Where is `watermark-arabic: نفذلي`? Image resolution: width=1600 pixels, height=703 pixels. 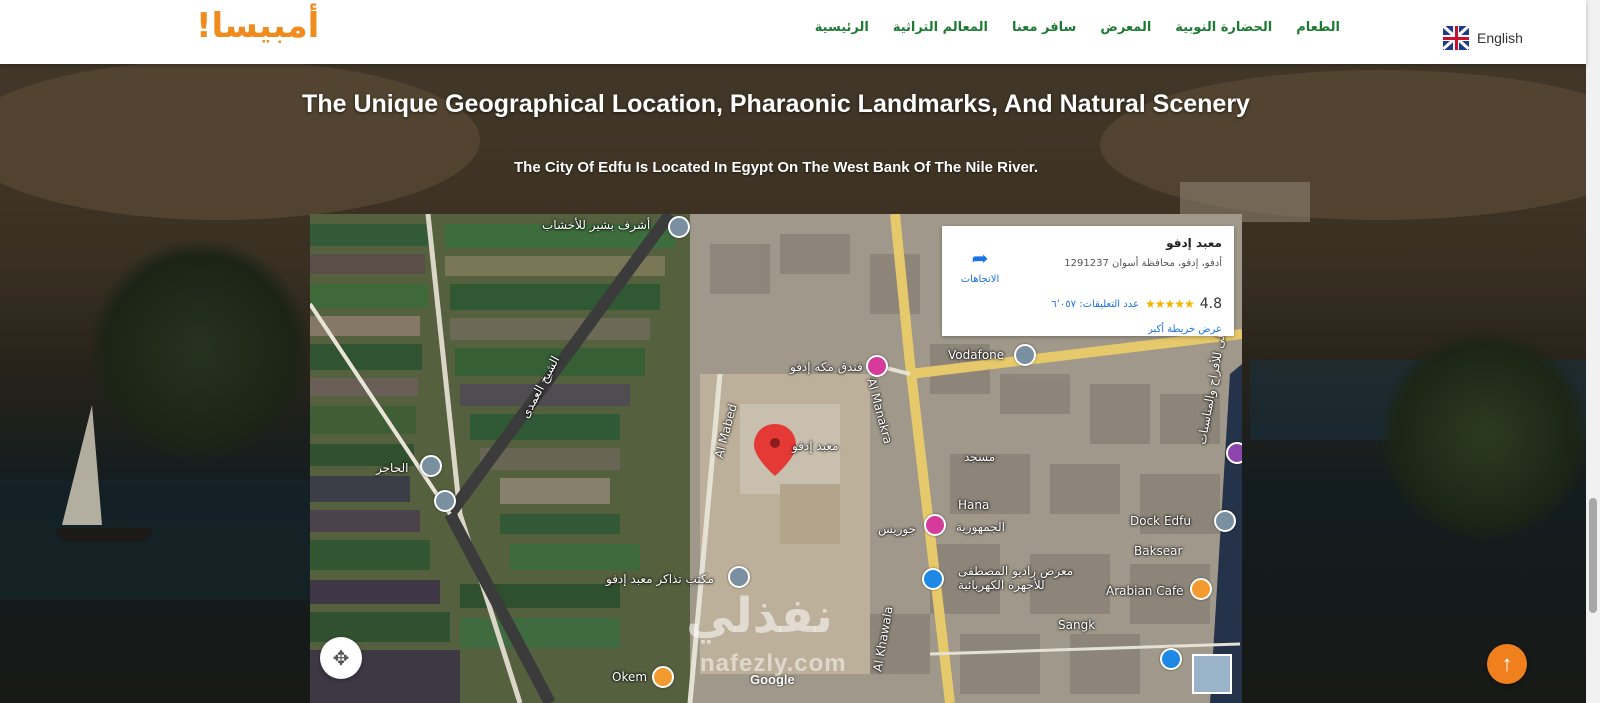 watermark-arabic: نفذلي is located at coordinates (759, 616).